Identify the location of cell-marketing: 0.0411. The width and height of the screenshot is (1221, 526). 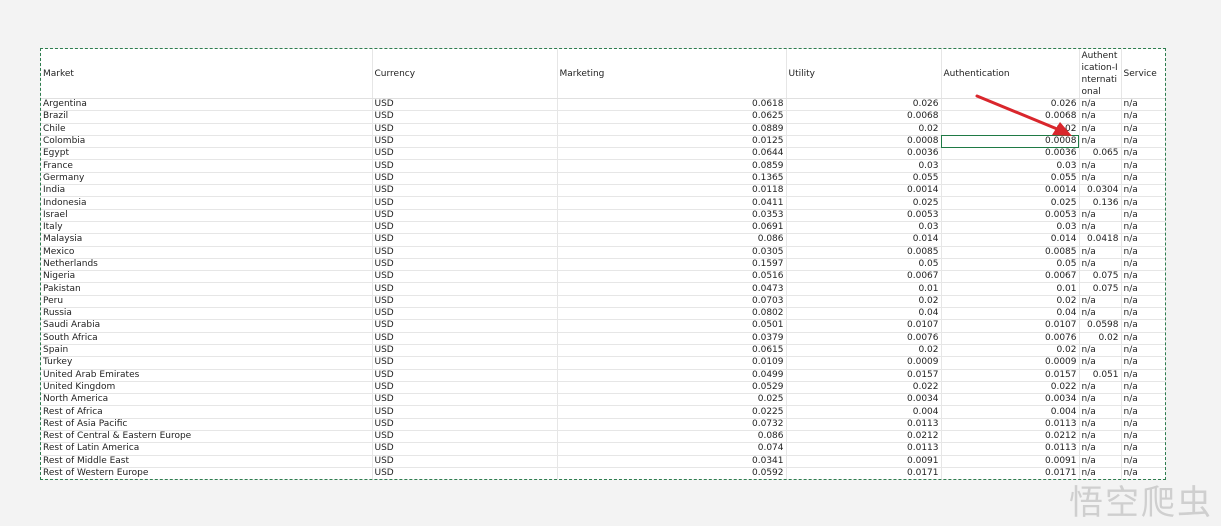
(672, 203).